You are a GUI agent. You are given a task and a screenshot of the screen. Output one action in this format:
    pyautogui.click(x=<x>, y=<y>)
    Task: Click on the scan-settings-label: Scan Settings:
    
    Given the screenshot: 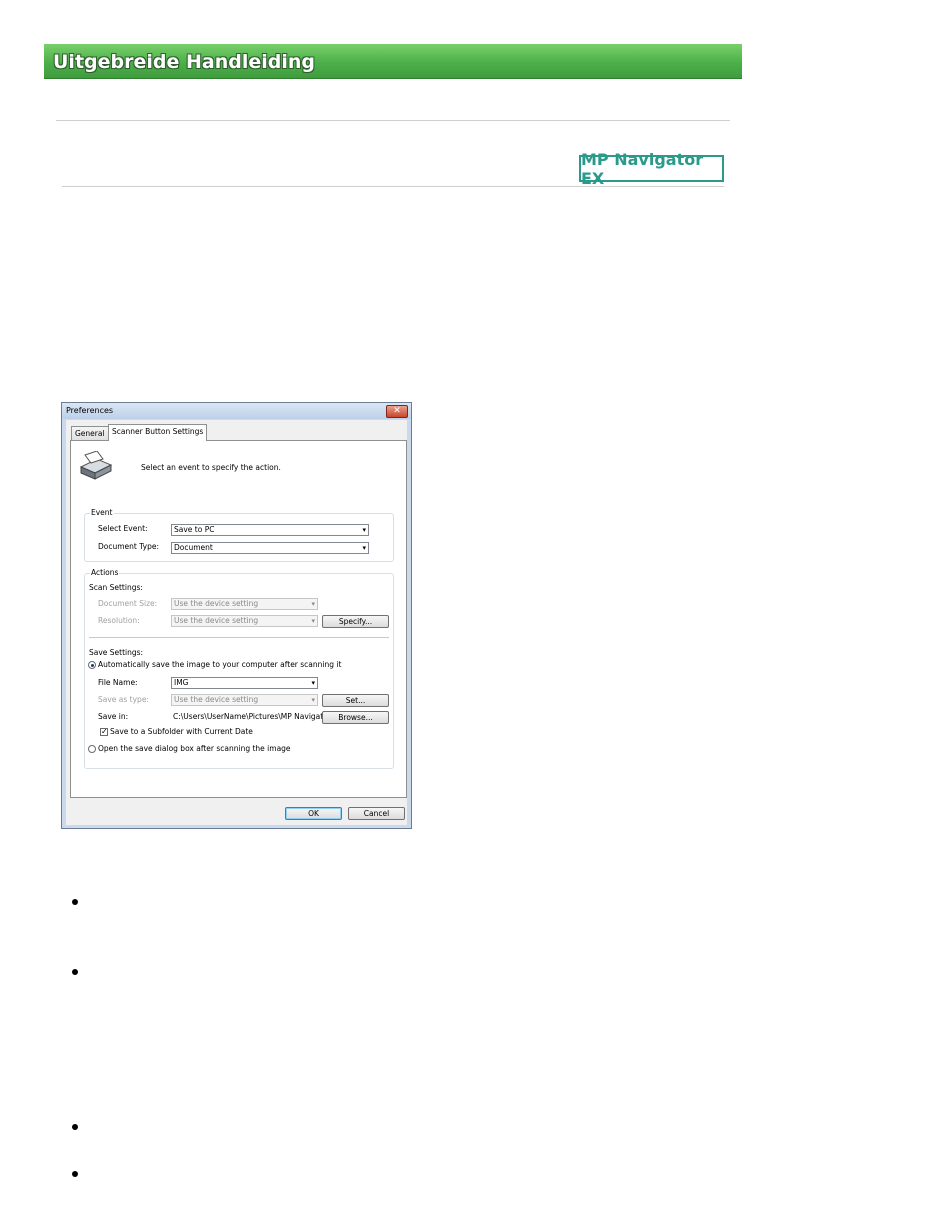 What is the action you would take?
    pyautogui.click(x=116, y=587)
    